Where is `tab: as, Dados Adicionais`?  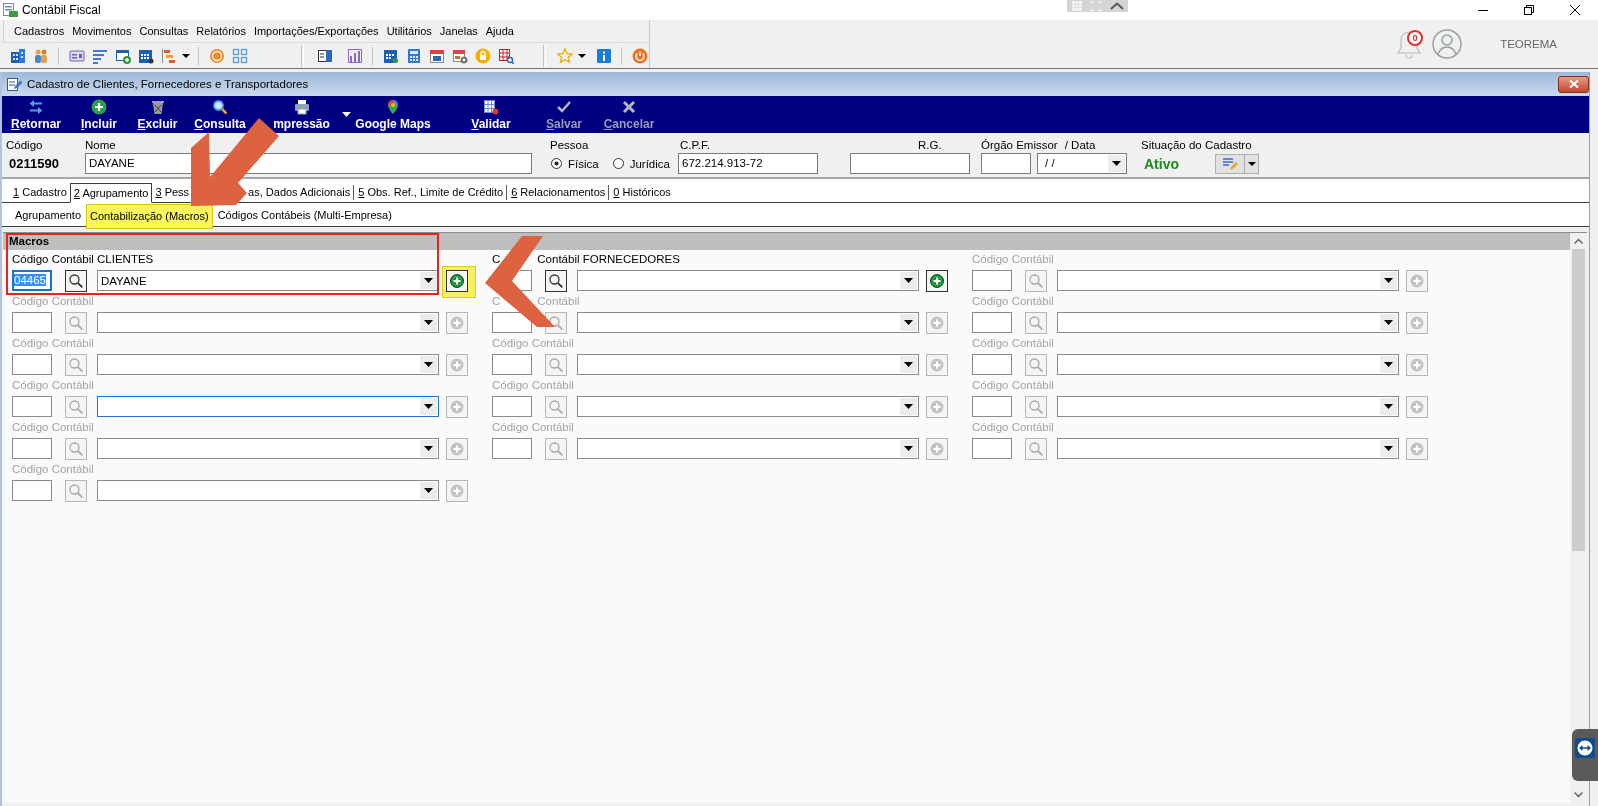
tab: as, Dados Adicionais is located at coordinates (301, 192).